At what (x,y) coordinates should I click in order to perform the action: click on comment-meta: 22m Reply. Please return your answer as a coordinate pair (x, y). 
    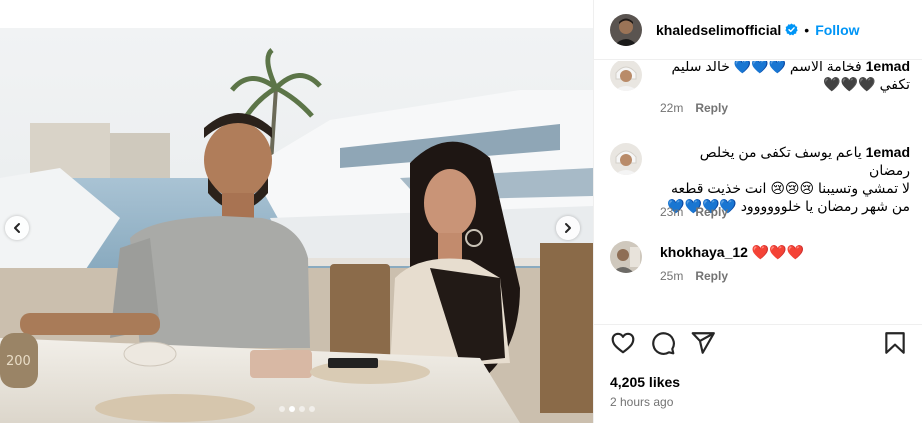
    Looking at the image, I should click on (694, 108).